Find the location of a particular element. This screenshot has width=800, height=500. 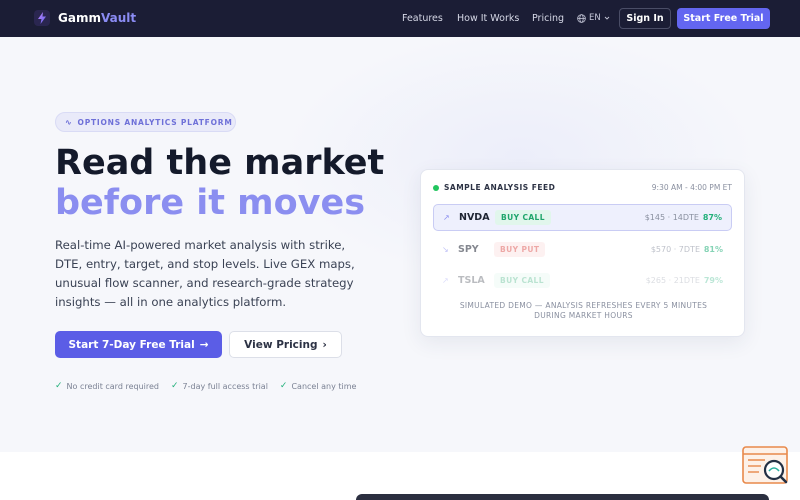

confidence-value: 81% is located at coordinates (713, 249).